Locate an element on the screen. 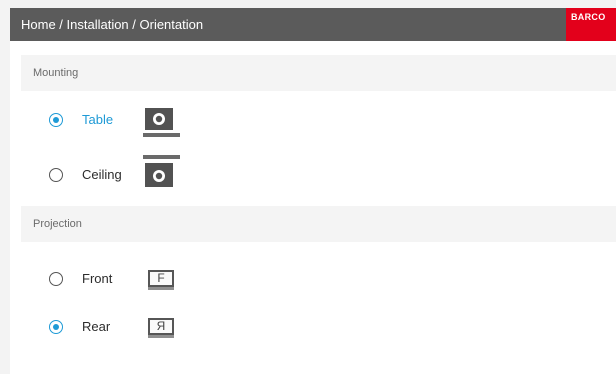  option-label-front: Front is located at coordinates (97, 278).